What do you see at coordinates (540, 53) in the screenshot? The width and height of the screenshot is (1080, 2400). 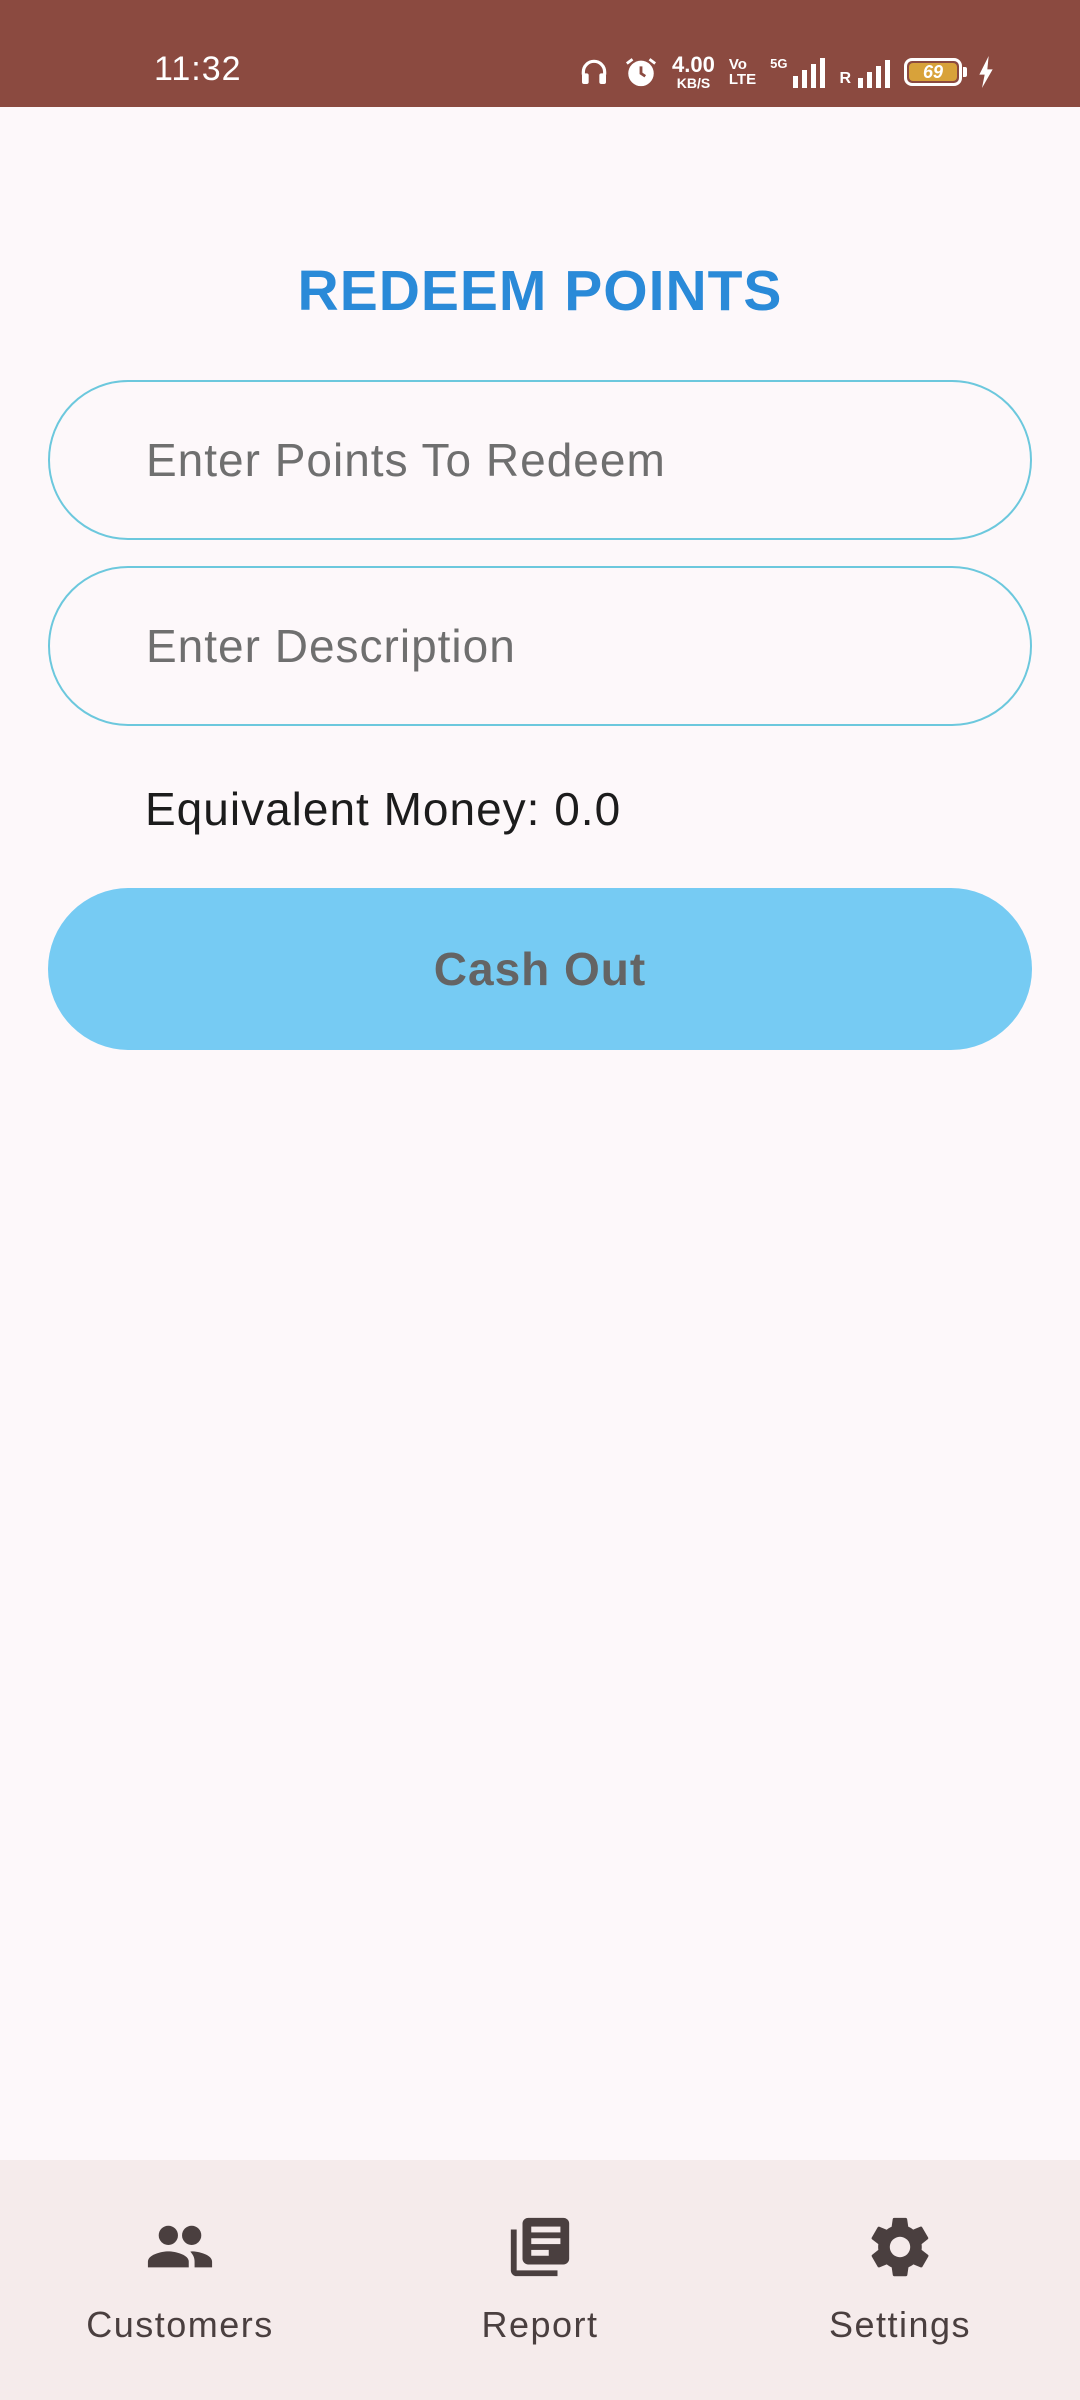 I see `status-bar: 11:32 4.00 KB/S Vo LTE 5G R 69` at bounding box center [540, 53].